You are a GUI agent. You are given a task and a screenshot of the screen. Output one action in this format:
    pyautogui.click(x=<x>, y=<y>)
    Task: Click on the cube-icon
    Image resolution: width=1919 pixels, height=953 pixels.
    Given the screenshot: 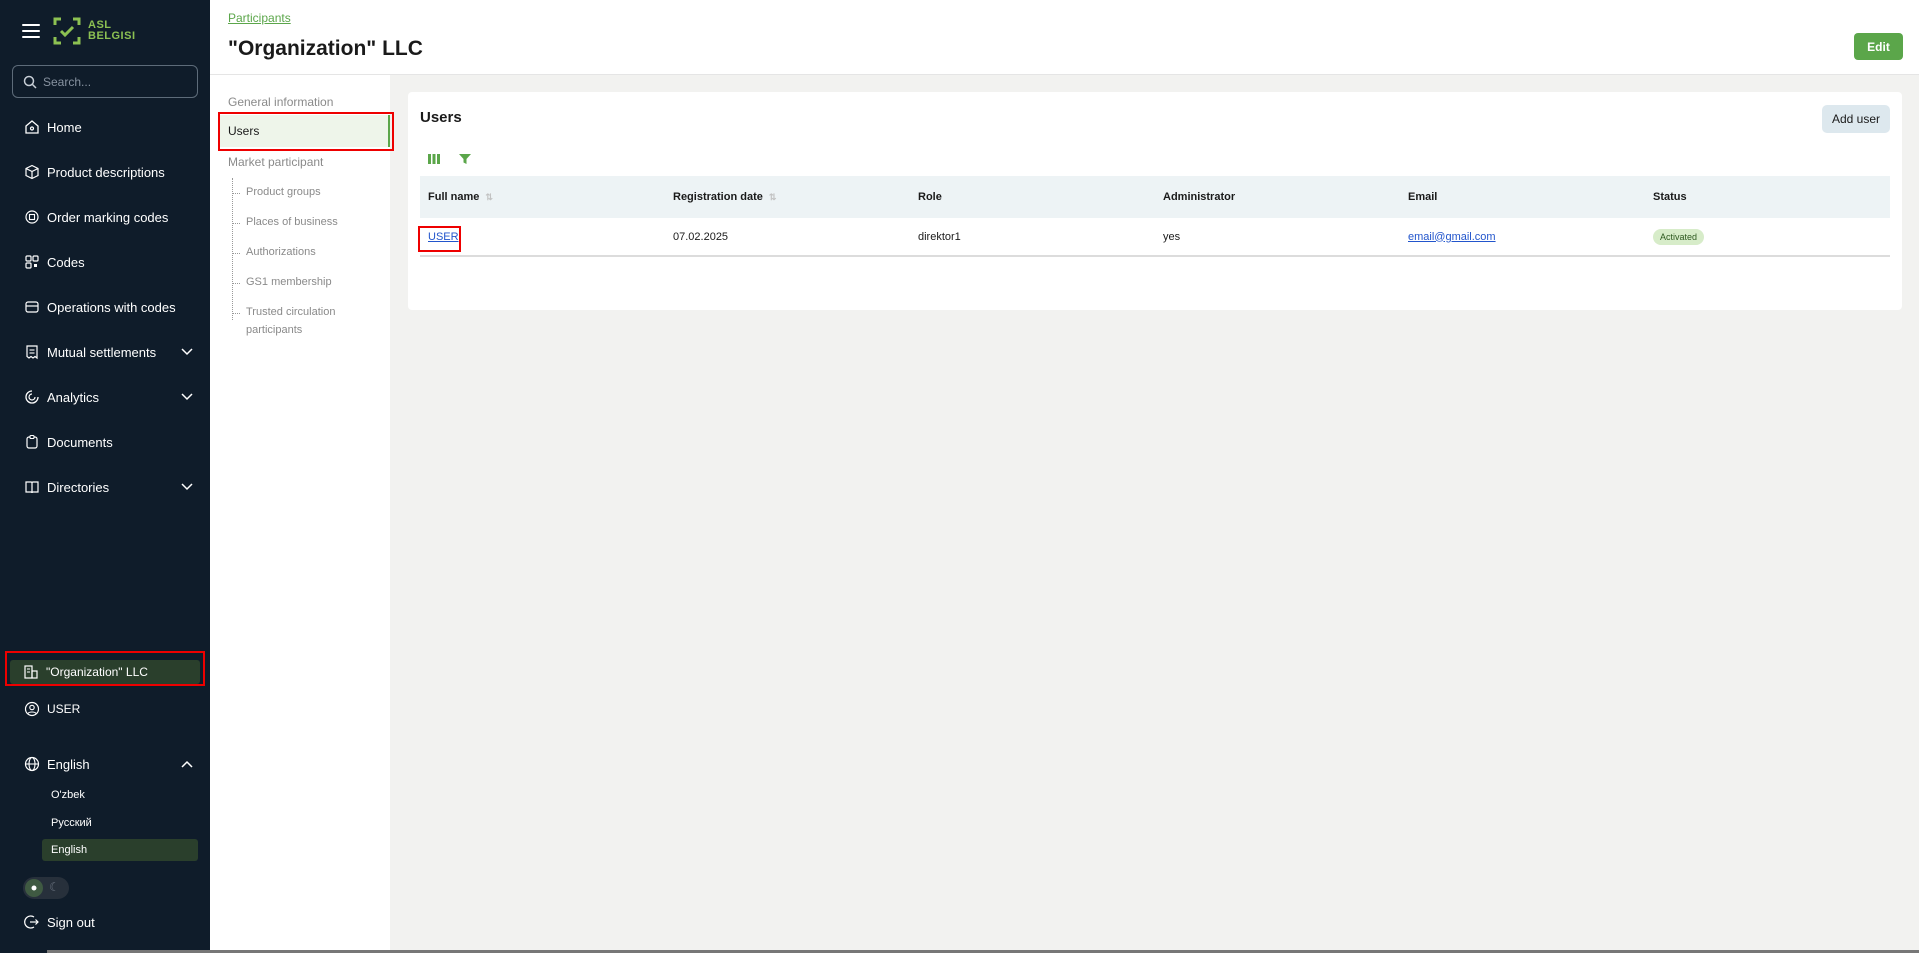 What is the action you would take?
    pyautogui.click(x=32, y=172)
    